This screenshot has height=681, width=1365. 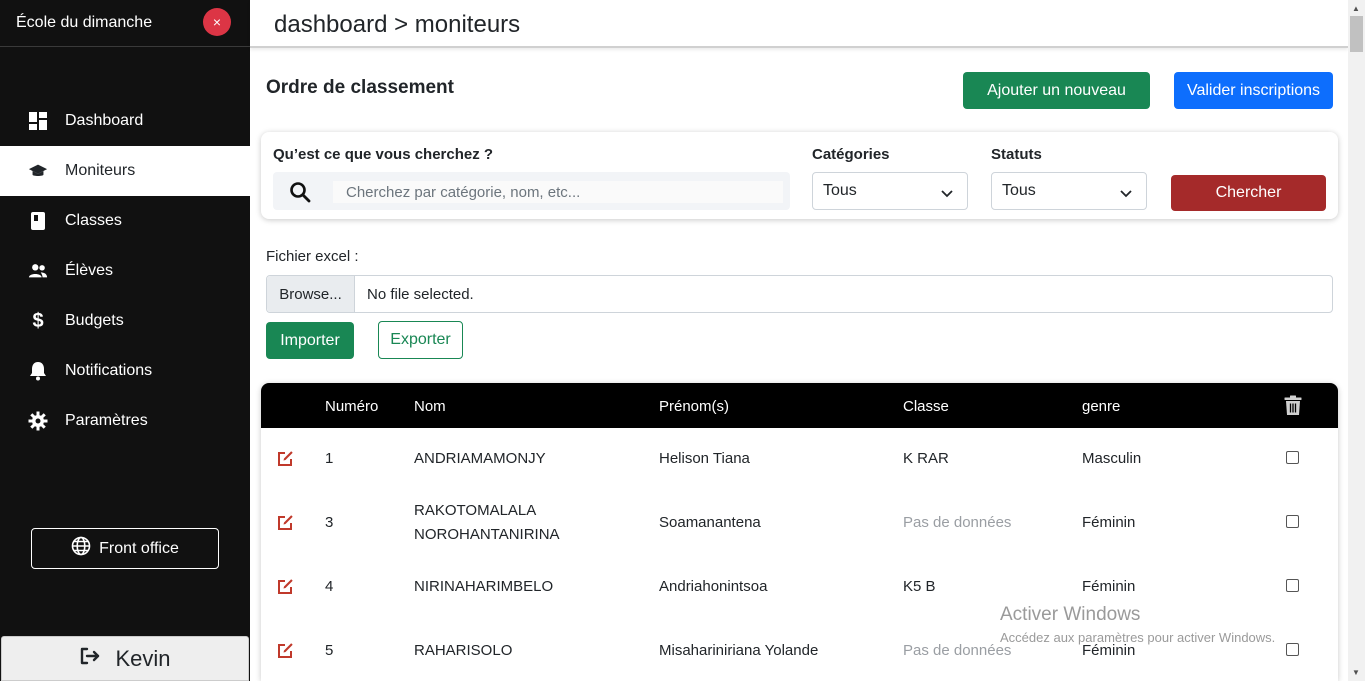 What do you see at coordinates (125, 221) in the screenshot?
I see `sidebar-item-classes: Classes` at bounding box center [125, 221].